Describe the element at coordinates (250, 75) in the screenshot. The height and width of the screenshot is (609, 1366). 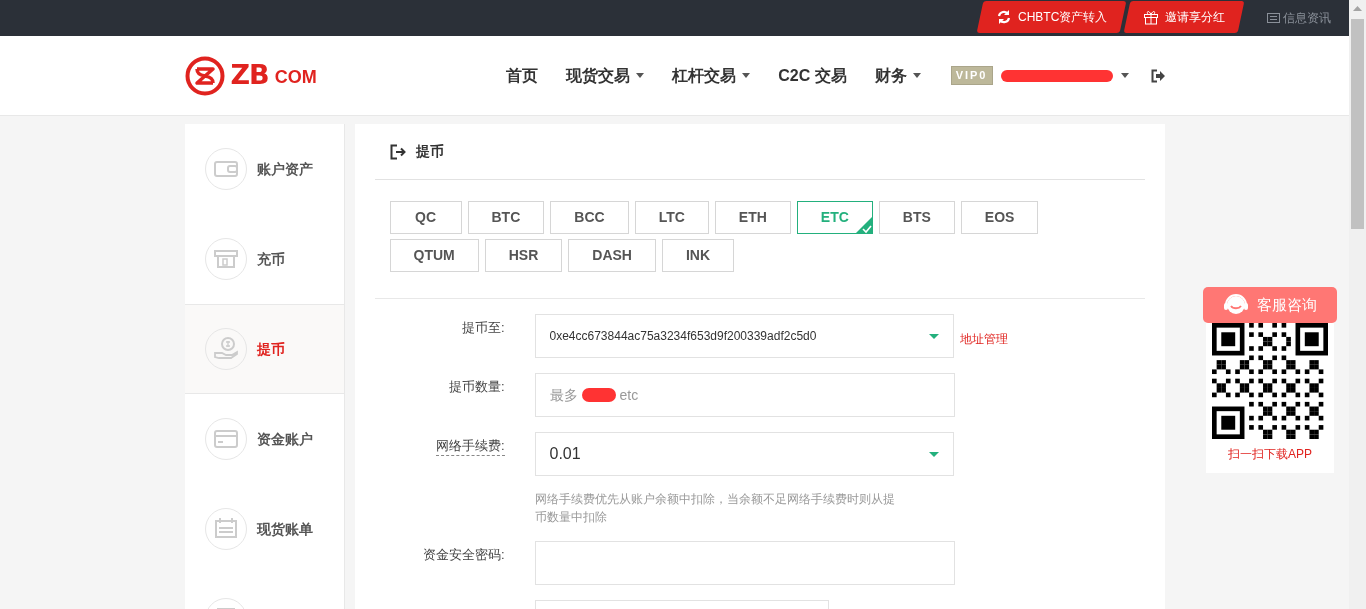
I see `logo: ZB COM` at that location.